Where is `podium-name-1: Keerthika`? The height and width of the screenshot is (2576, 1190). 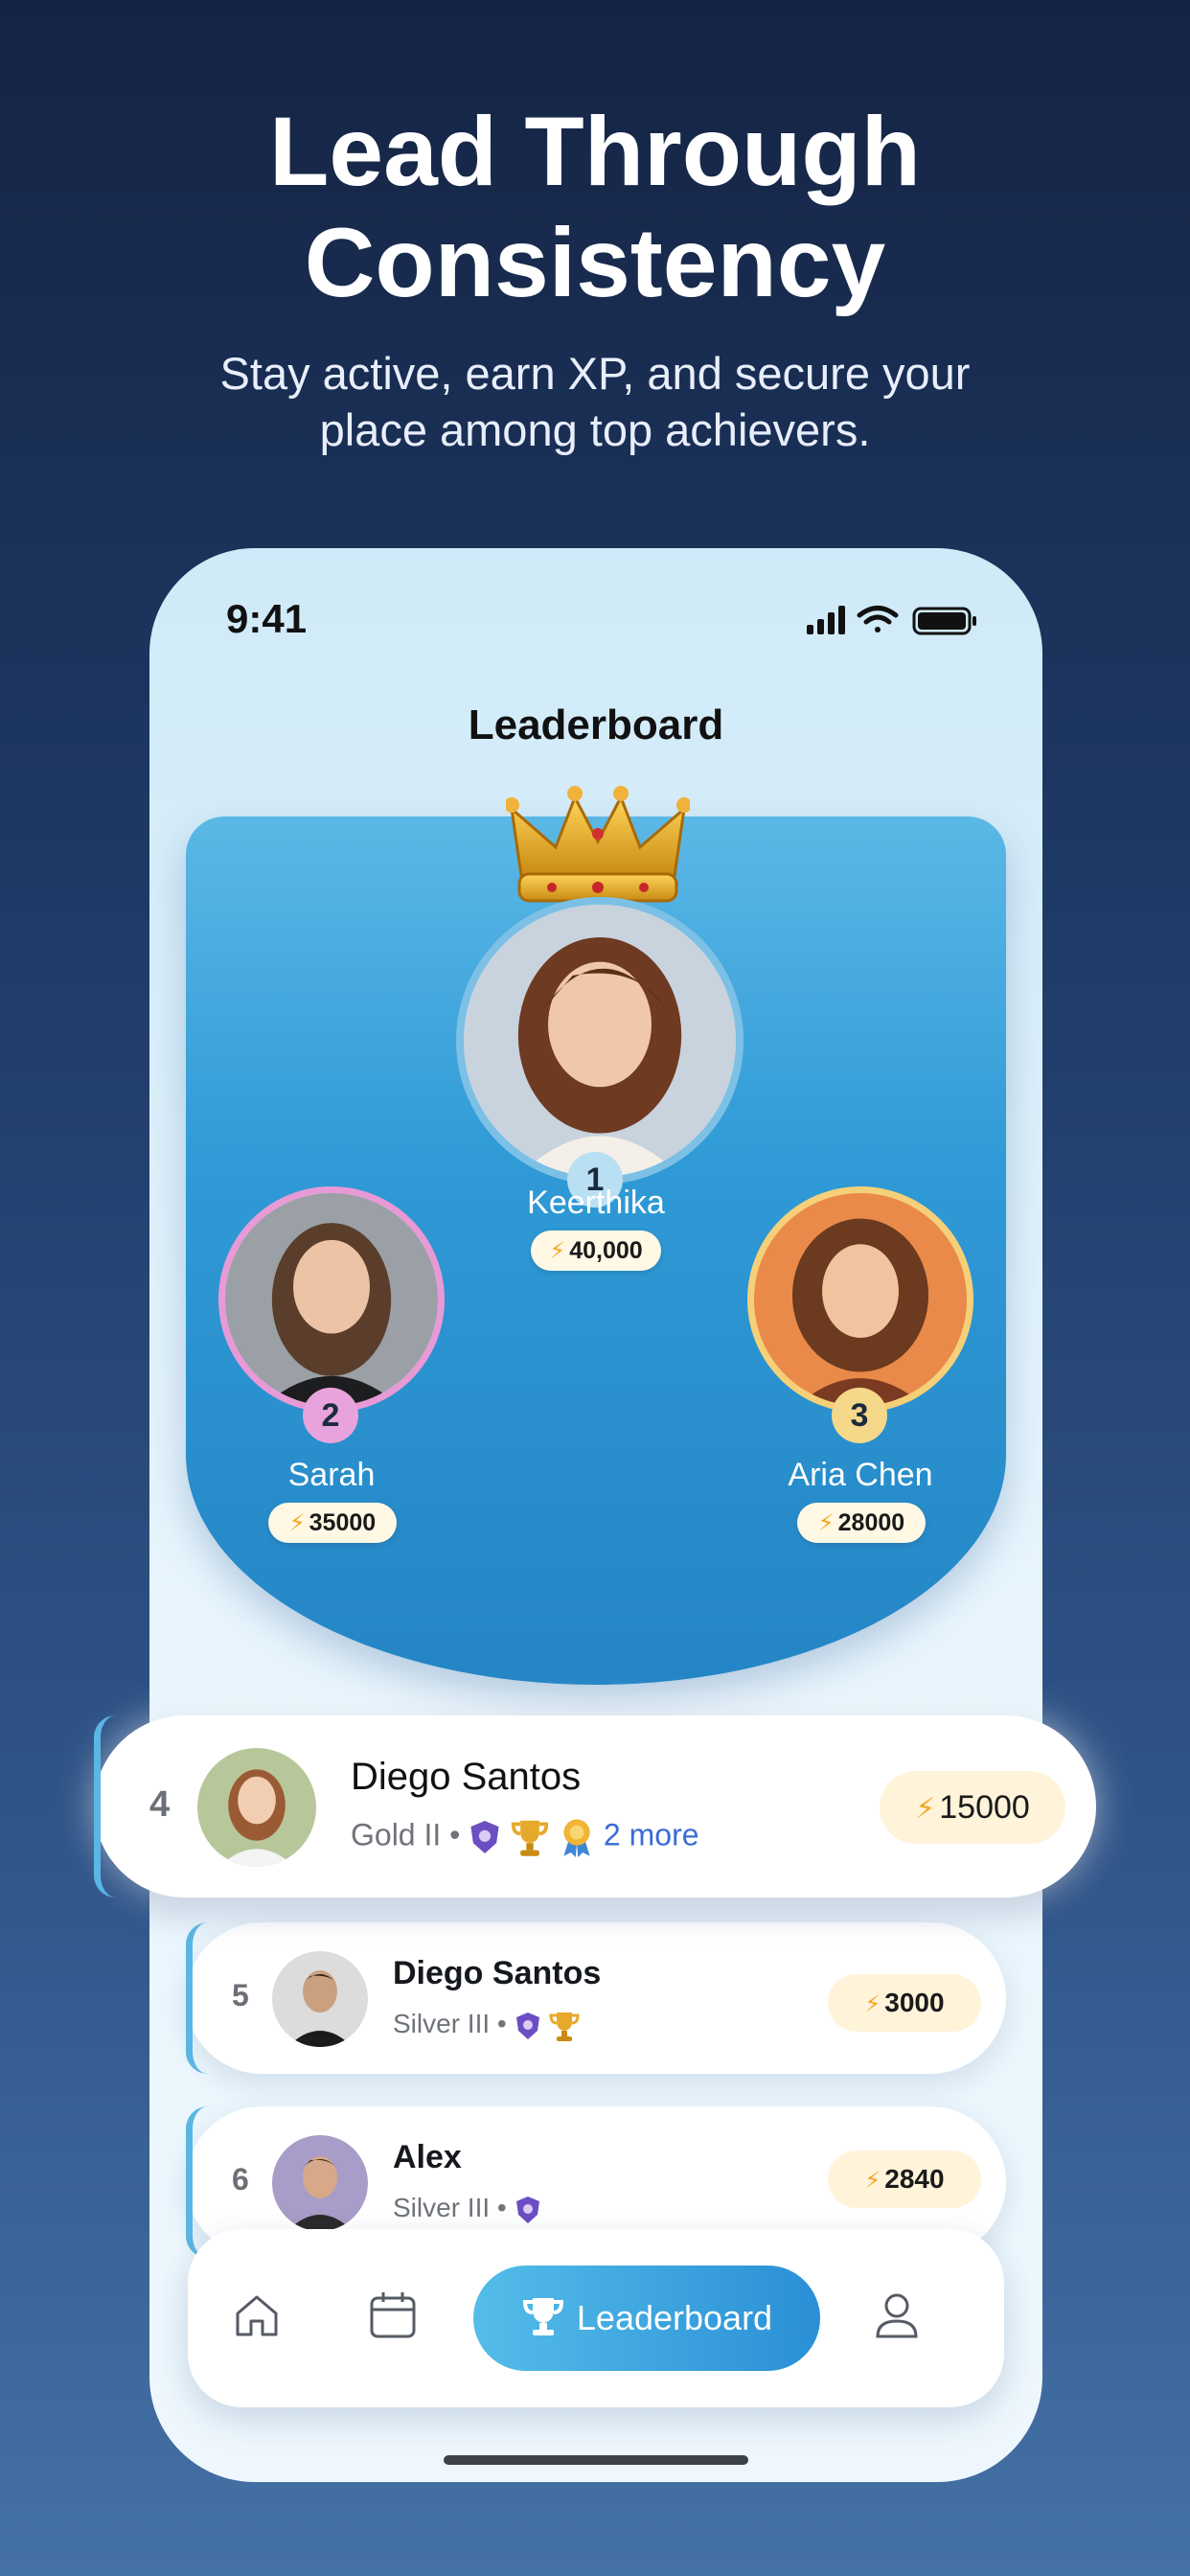 podium-name-1: Keerthika is located at coordinates (596, 1202).